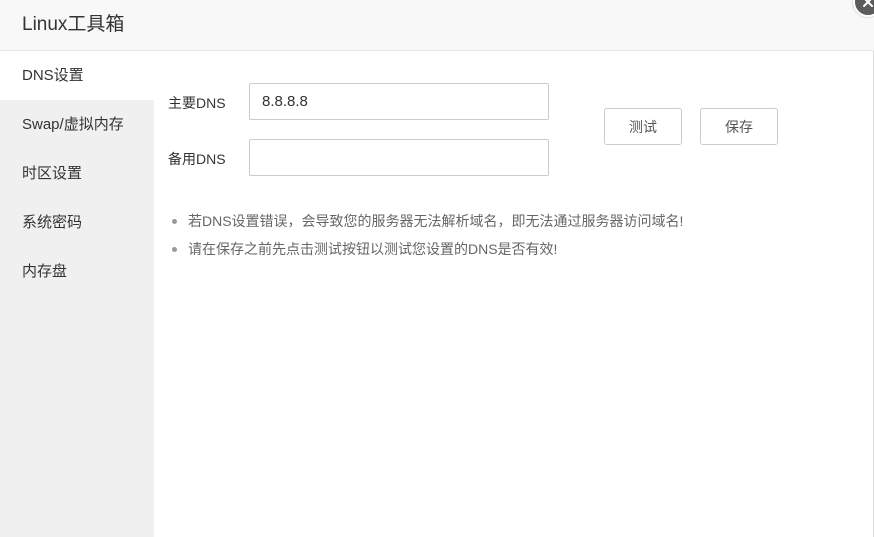  What do you see at coordinates (197, 103) in the screenshot?
I see `primary-dns-label: 主要DNS` at bounding box center [197, 103].